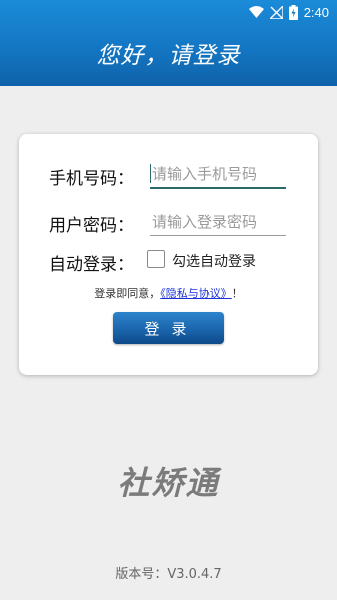  What do you see at coordinates (168, 56) in the screenshot?
I see `page-title: 您好，请登录` at bounding box center [168, 56].